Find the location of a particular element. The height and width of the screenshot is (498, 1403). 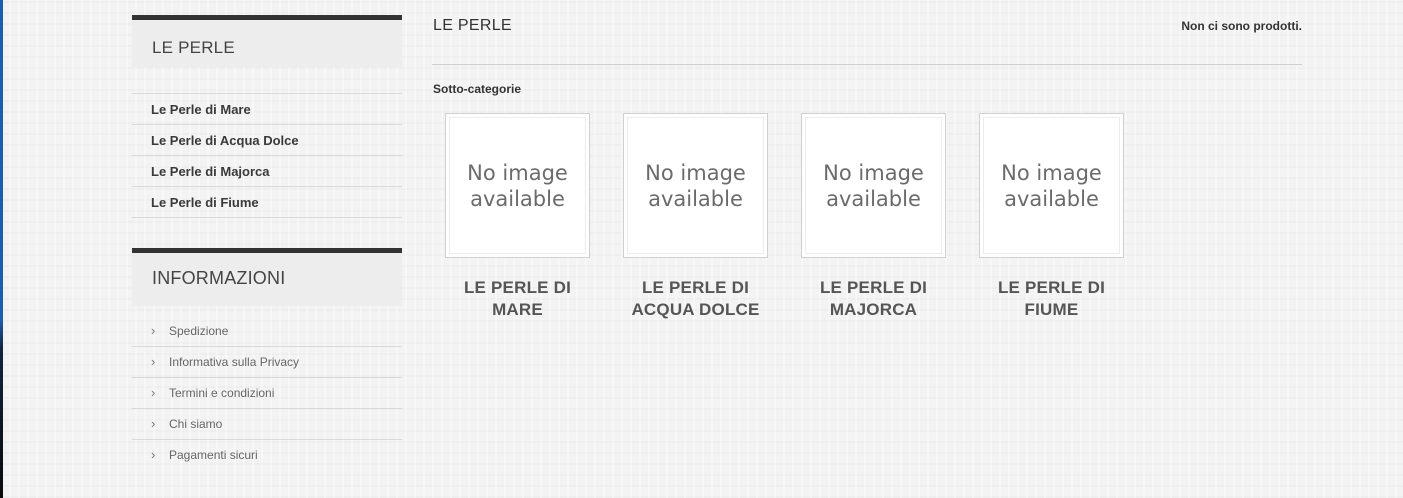

info-link-label: Pagamenti sicuri is located at coordinates (213, 455).